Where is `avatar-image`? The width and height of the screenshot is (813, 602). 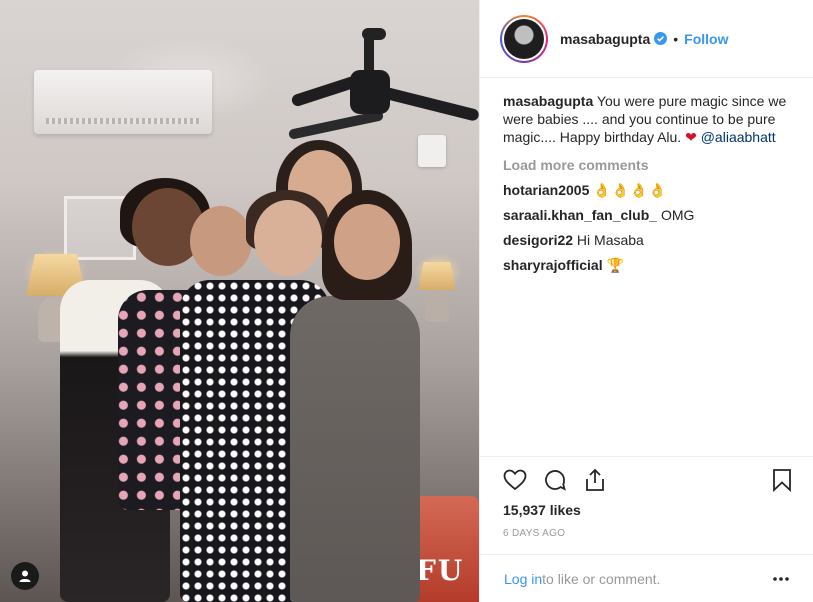
avatar-image is located at coordinates (524, 38).